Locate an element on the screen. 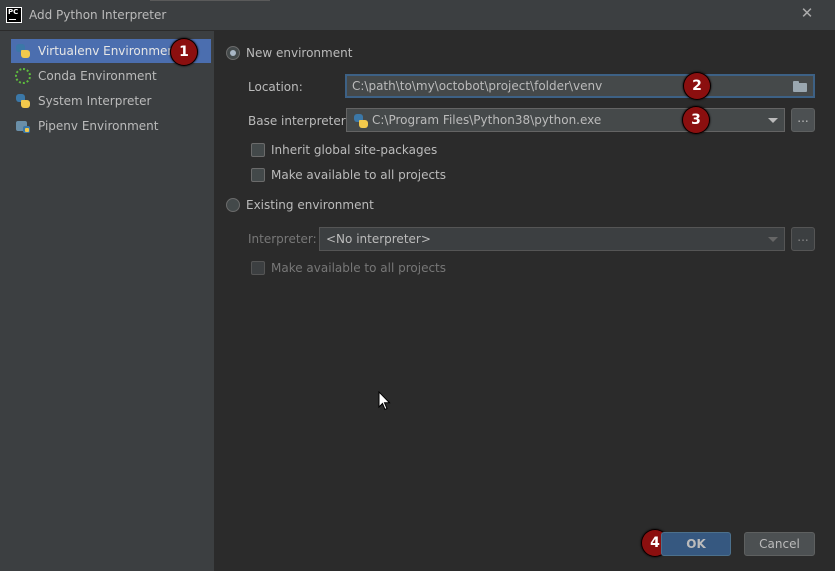 This screenshot has width=835, height=571. existing-make-available-checkbox is located at coordinates (258, 268).